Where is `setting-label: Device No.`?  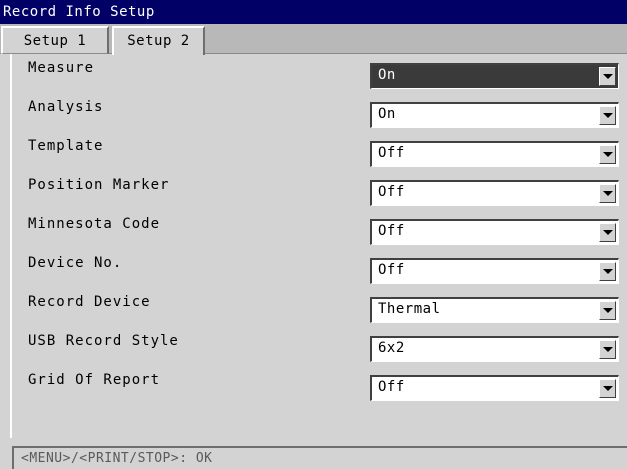
setting-label: Device No. is located at coordinates (75, 263).